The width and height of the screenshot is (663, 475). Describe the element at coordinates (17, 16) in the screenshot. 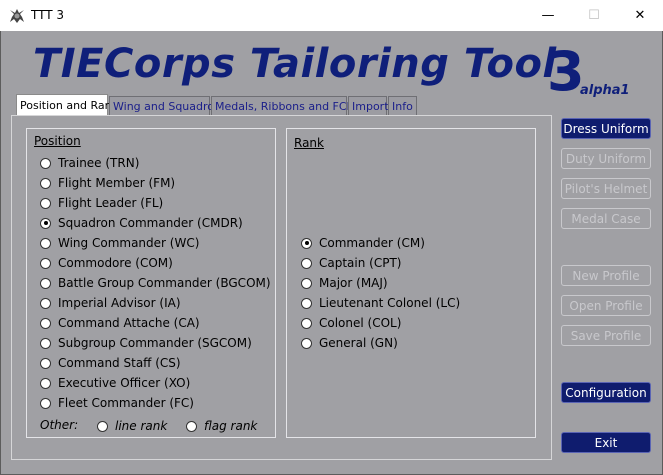

I see `app-icon` at that location.